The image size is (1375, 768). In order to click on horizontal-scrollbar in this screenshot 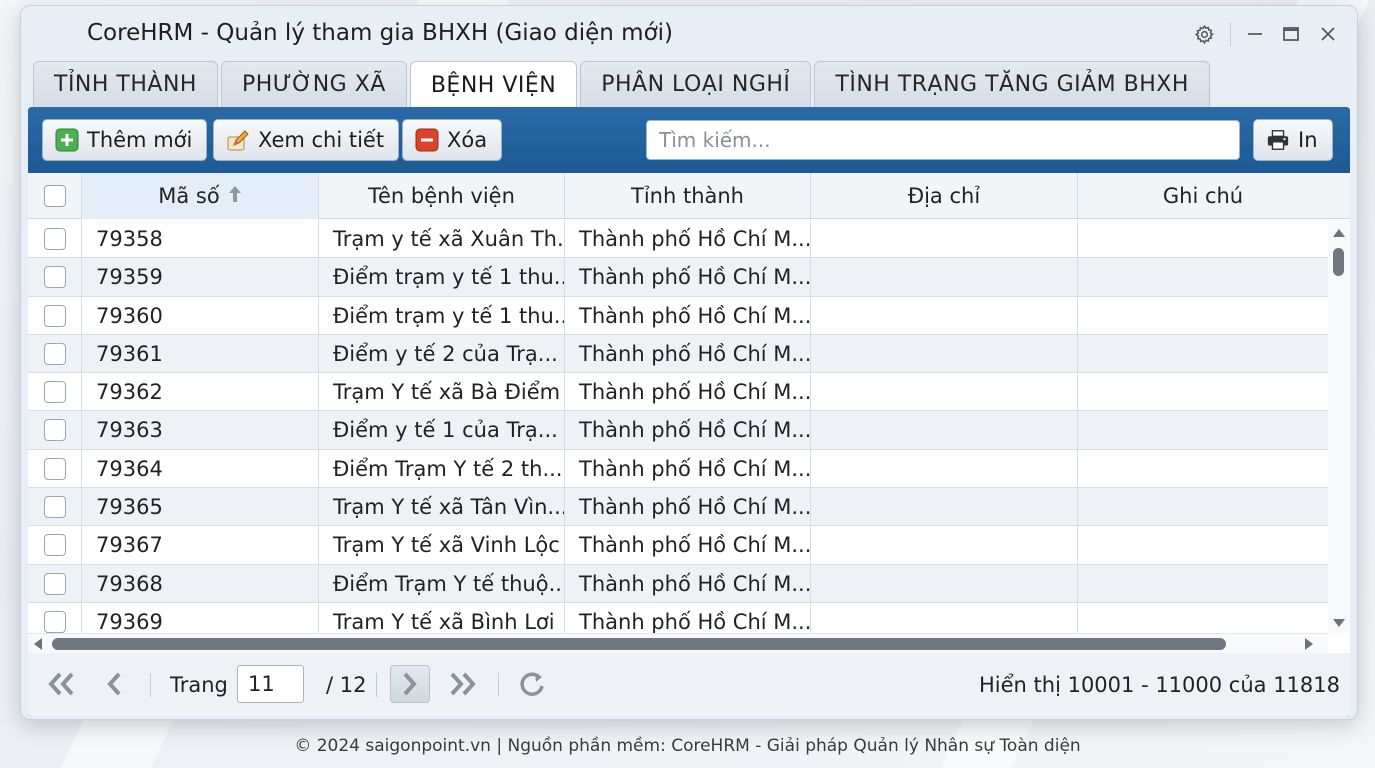, I will do `click(678, 643)`.